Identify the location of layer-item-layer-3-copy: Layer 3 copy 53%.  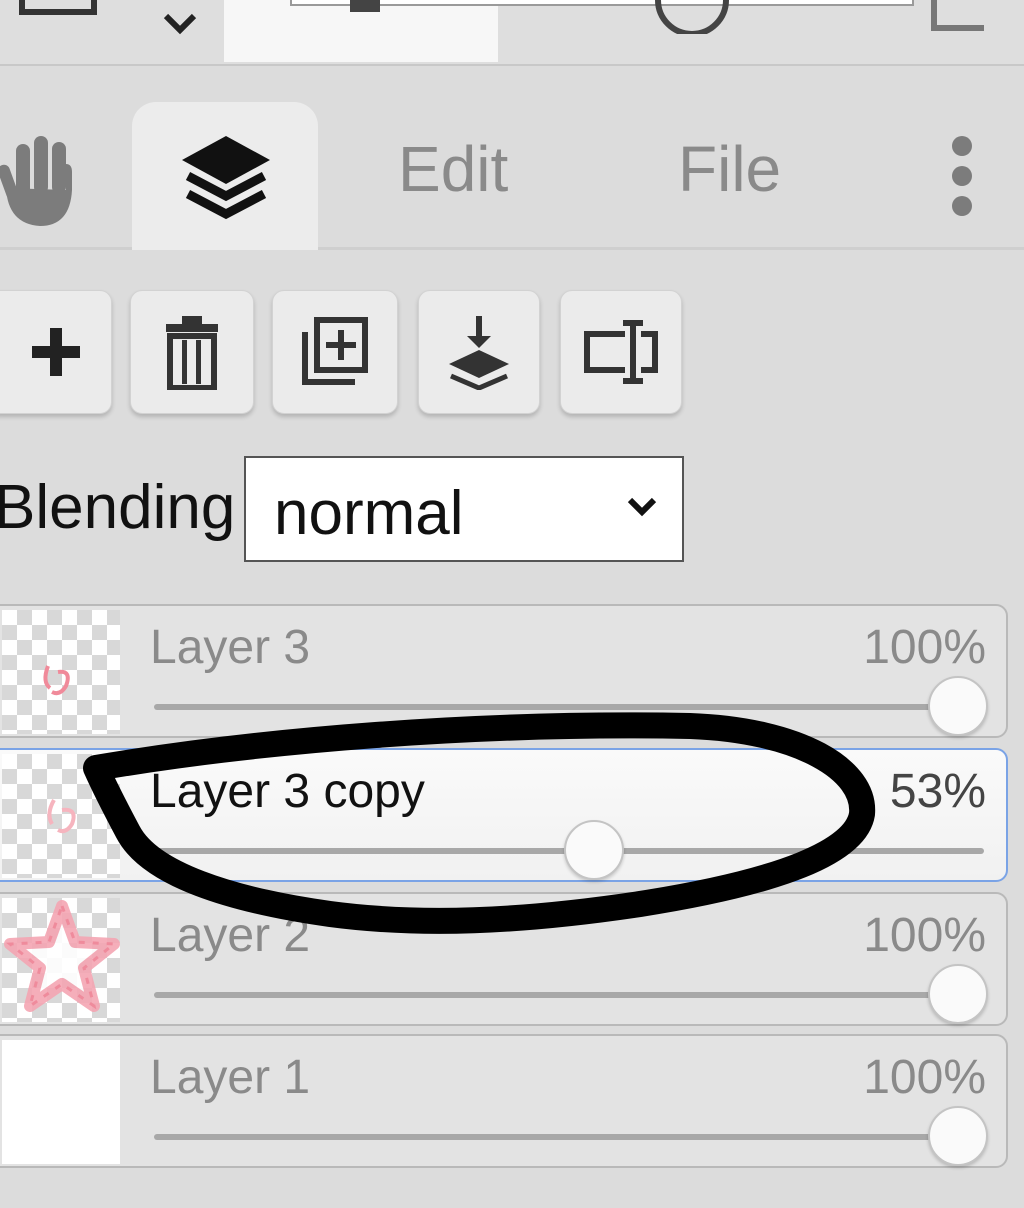
(504, 815).